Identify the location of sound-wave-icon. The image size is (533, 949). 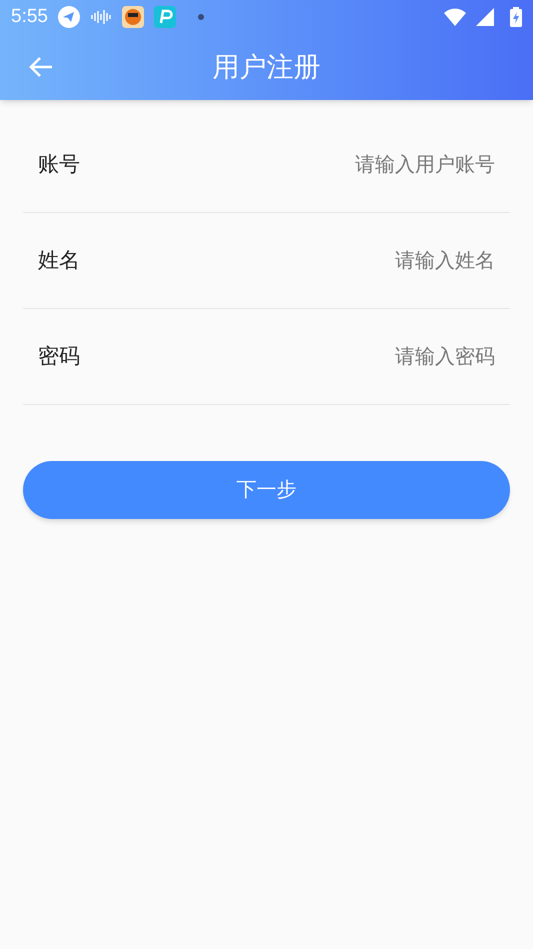
(101, 17).